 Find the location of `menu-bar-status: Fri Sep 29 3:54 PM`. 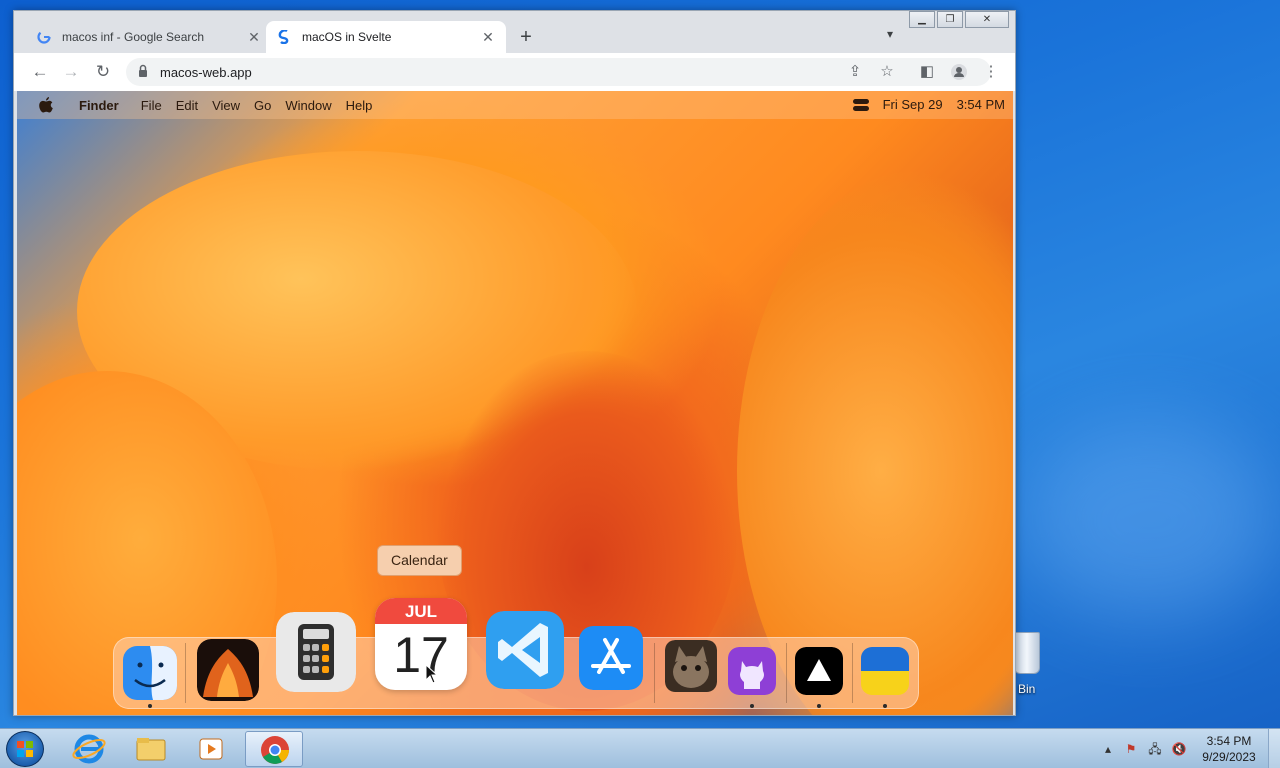

menu-bar-status: Fri Sep 29 3:54 PM is located at coordinates (928, 104).